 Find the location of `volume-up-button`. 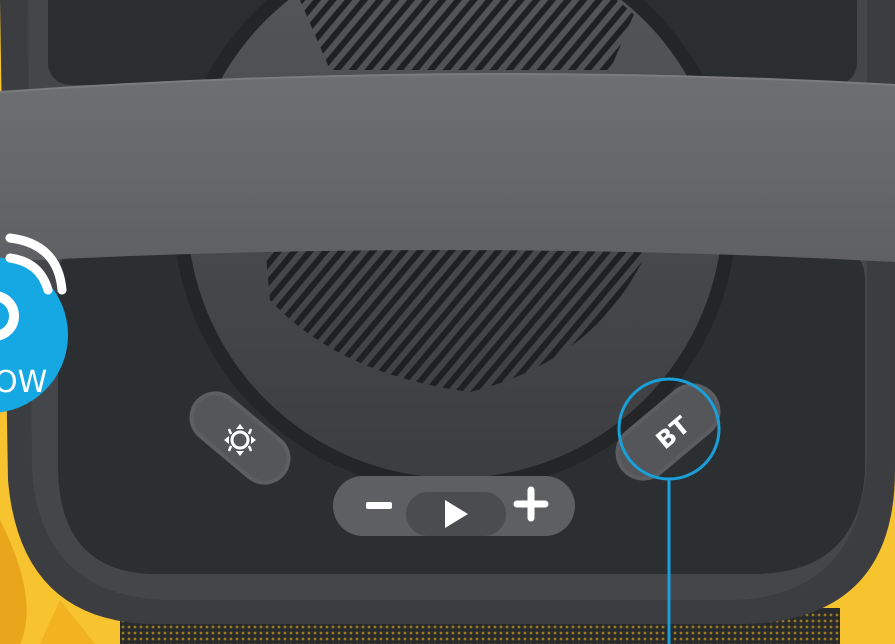

volume-up-button is located at coordinates (538, 506).